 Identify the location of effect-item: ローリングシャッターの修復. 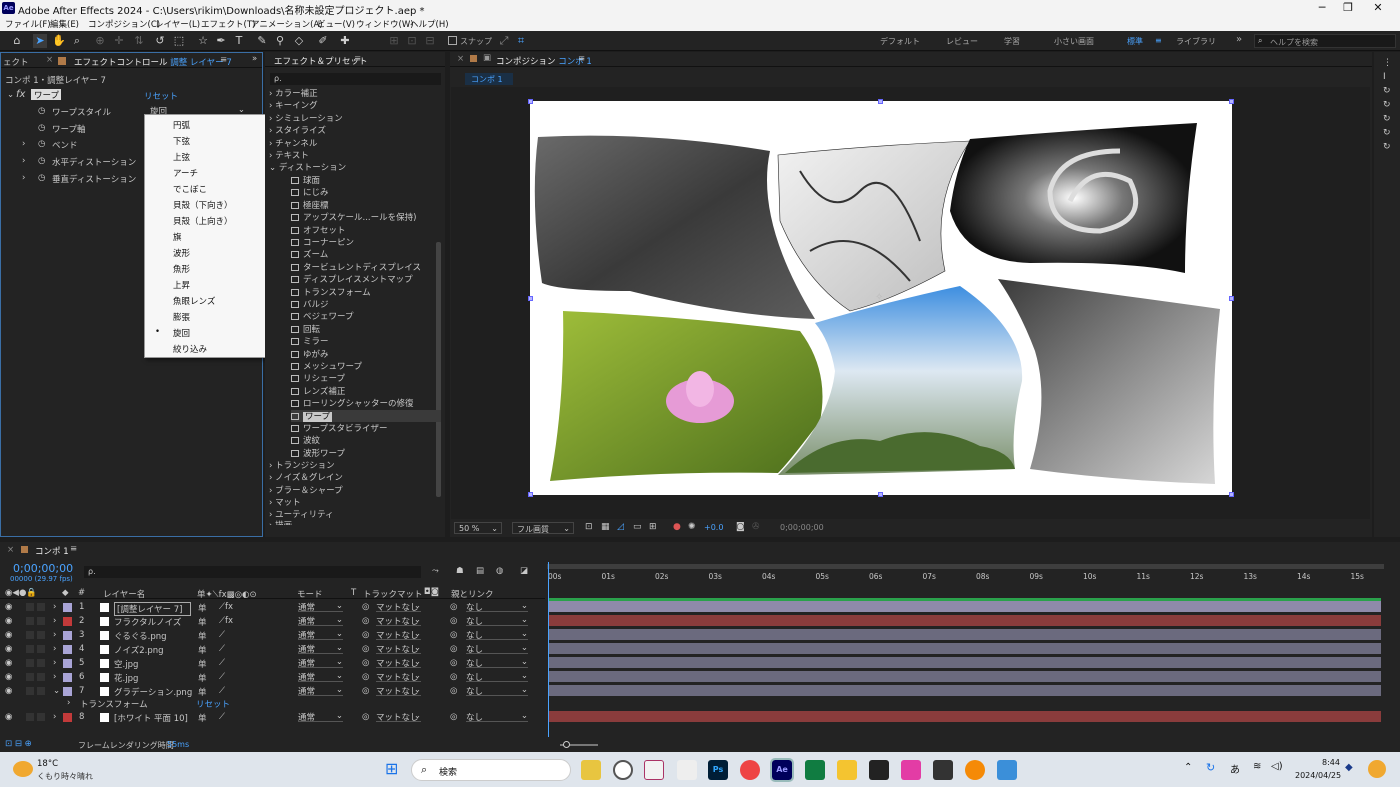
(352, 403).